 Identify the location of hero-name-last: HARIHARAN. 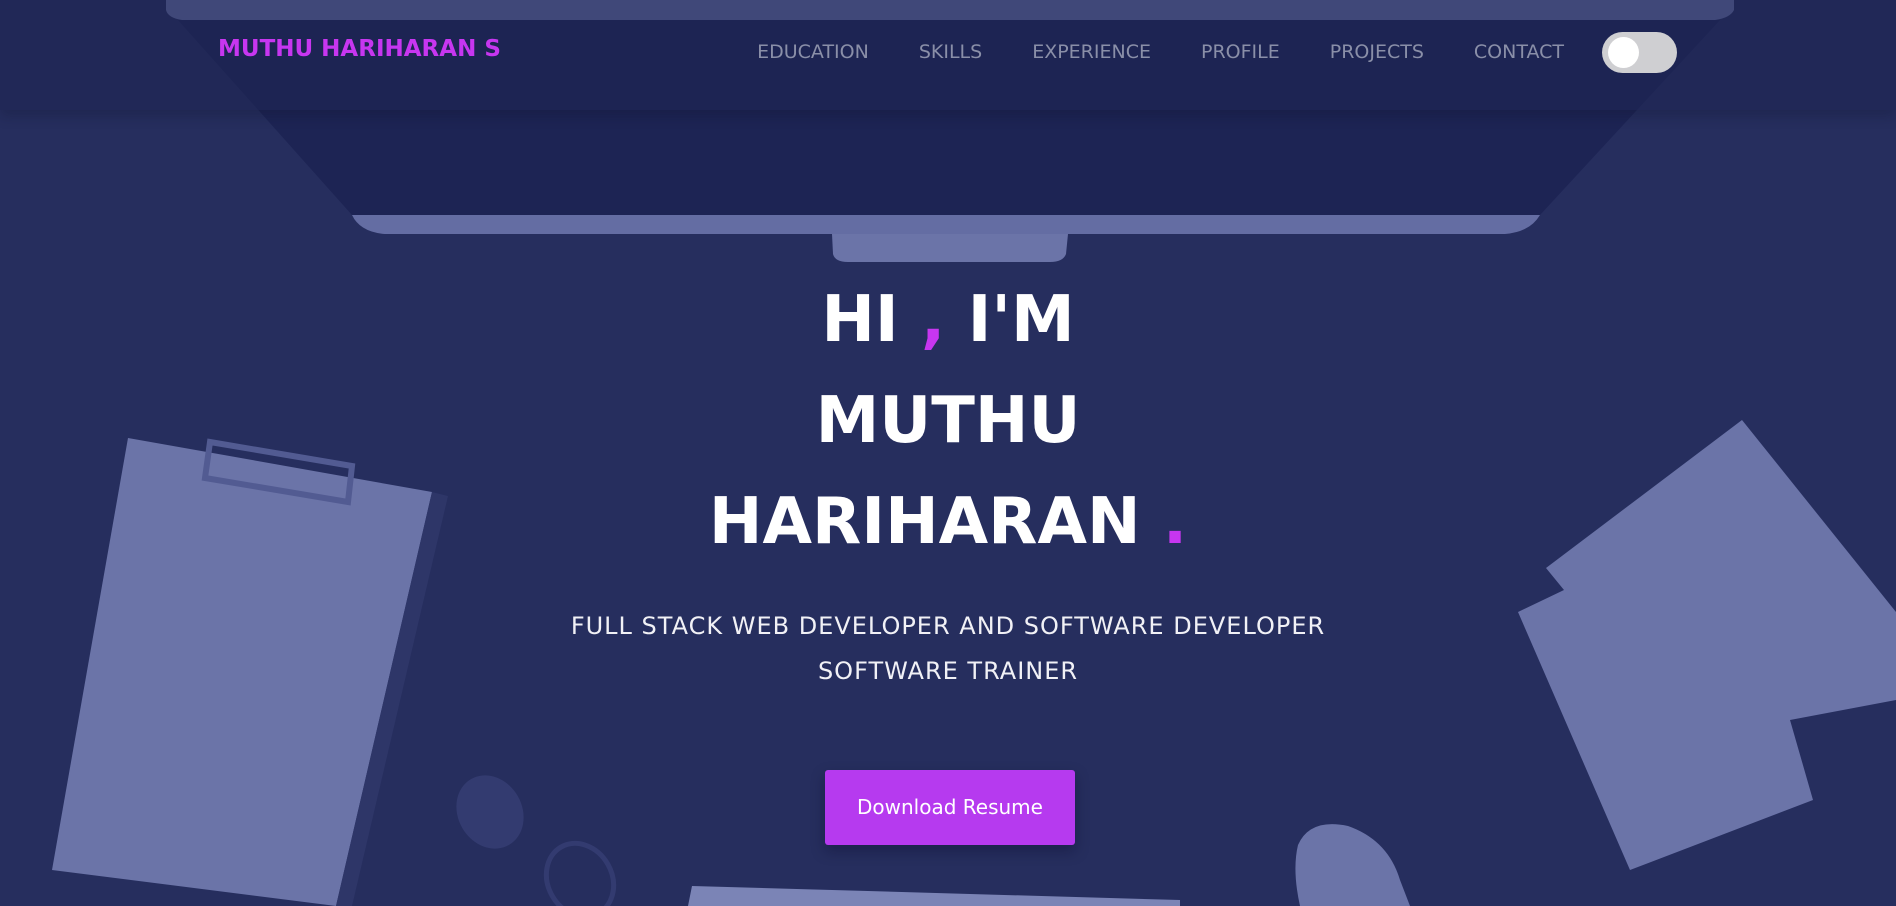
(924, 522).